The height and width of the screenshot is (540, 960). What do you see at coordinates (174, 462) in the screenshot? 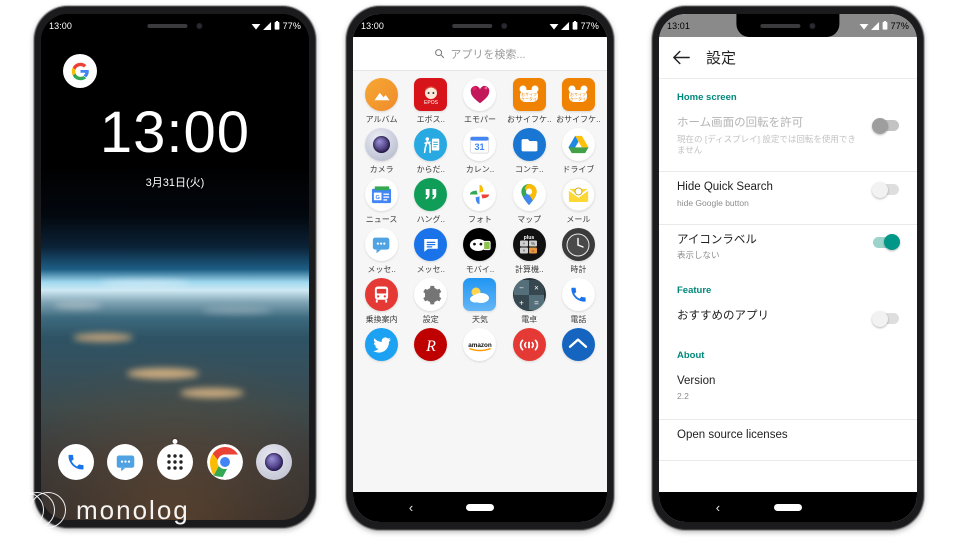
I see `dock-item-app-drawer` at bounding box center [174, 462].